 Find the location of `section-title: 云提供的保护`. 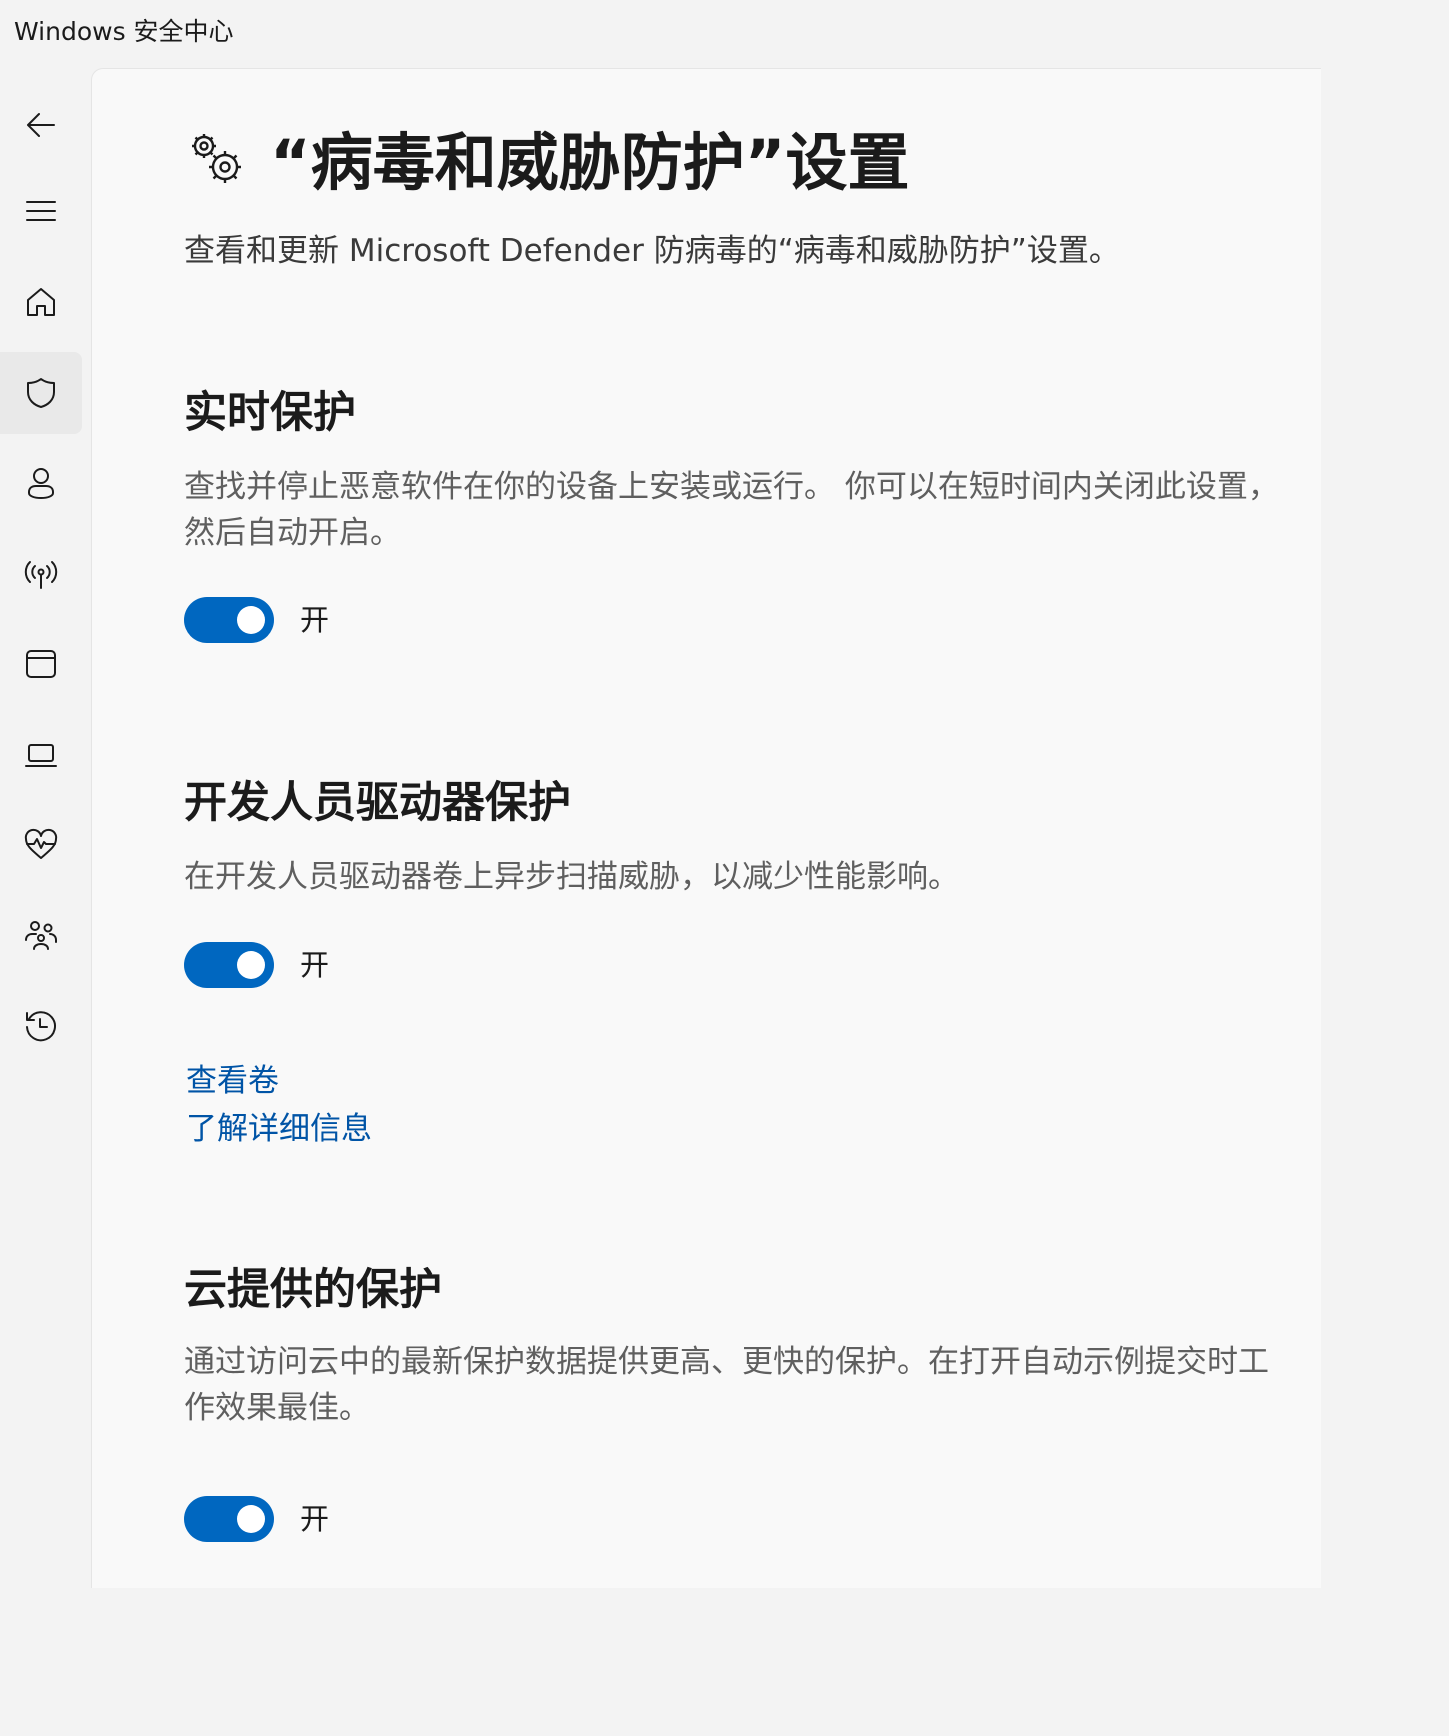

section-title: 云提供的保护 is located at coordinates (313, 1290).